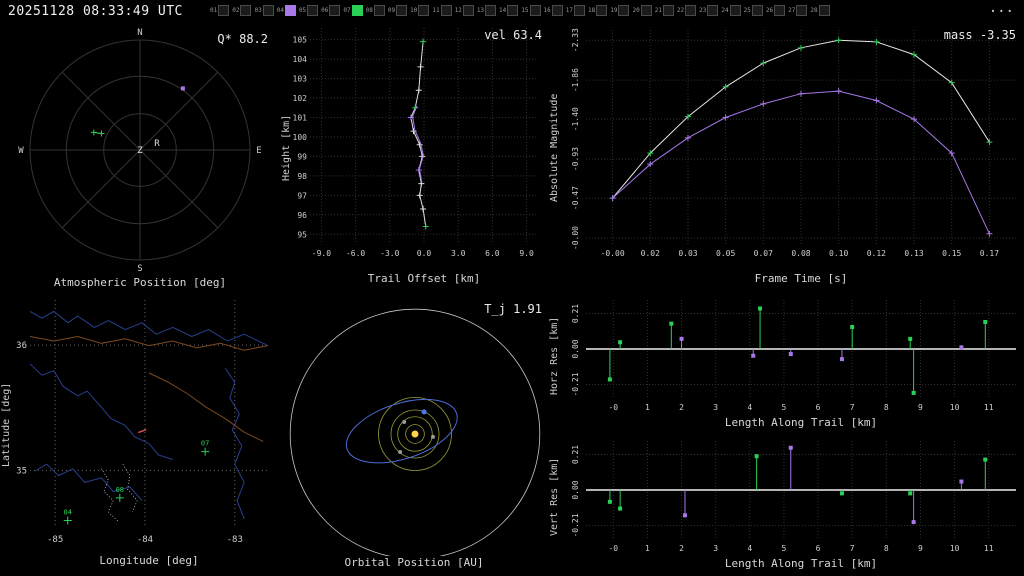  Describe the element at coordinates (793, 497) in the screenshot. I see `vertical-residuals-plot: -0 1 2 3 4 5 6 7 8 9 10 11 0.21 0.00 -0.21` at that location.